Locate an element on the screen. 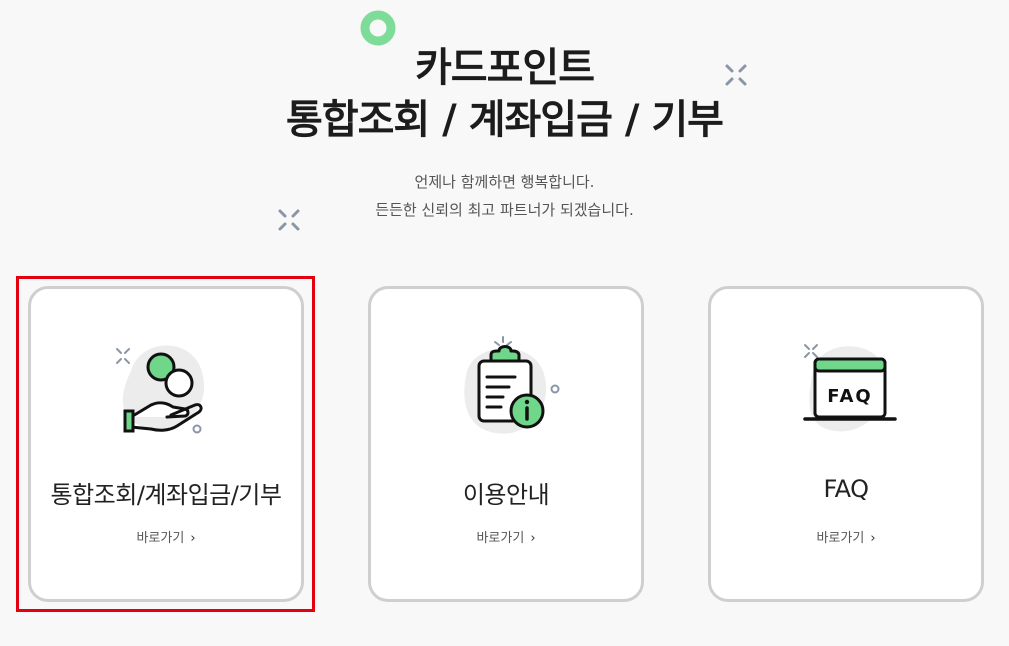 The height and width of the screenshot is (646, 1009). card-title: 통합조회/계좌입금/기부 is located at coordinates (166, 495).